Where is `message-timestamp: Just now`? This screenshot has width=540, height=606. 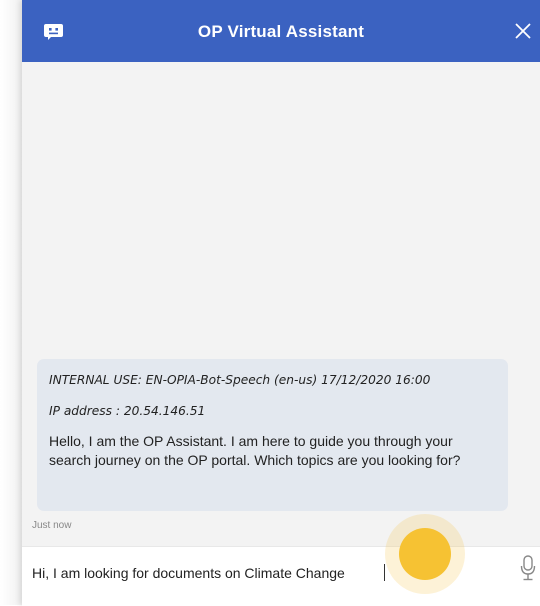
message-timestamp: Just now is located at coordinates (52, 525).